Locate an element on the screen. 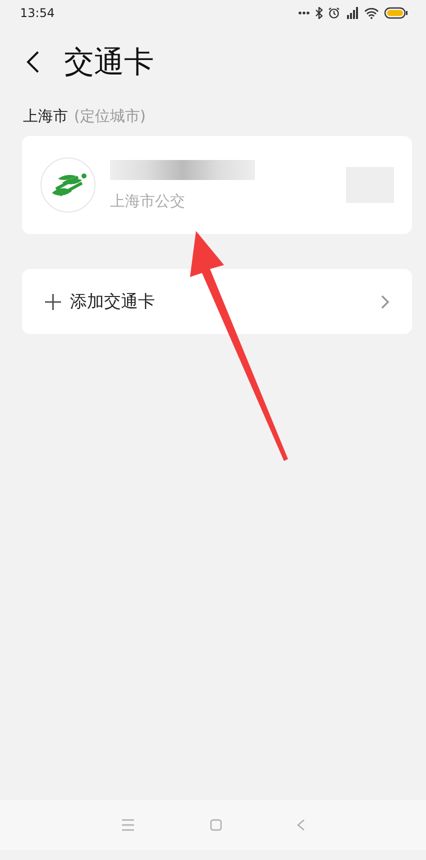  bluetooth-icon is located at coordinates (319, 13).